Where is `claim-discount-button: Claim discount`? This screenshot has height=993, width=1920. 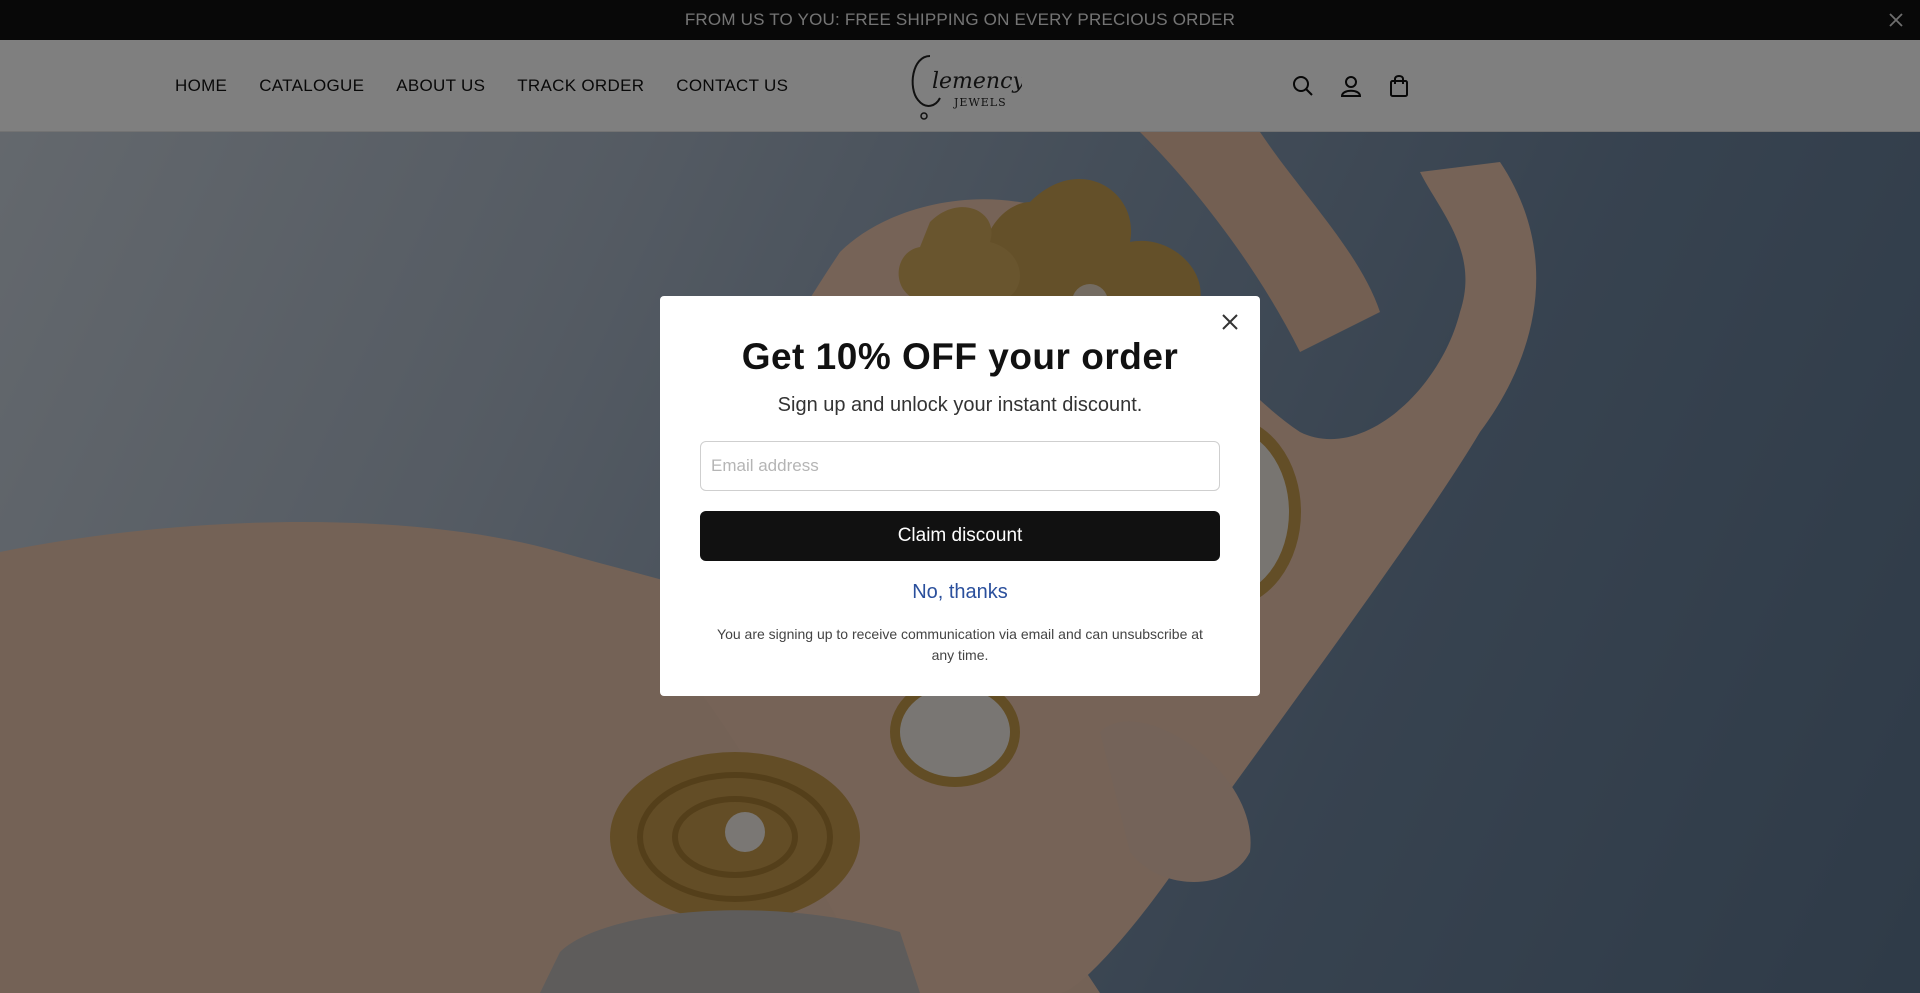
claim-discount-button: Claim discount is located at coordinates (960, 536).